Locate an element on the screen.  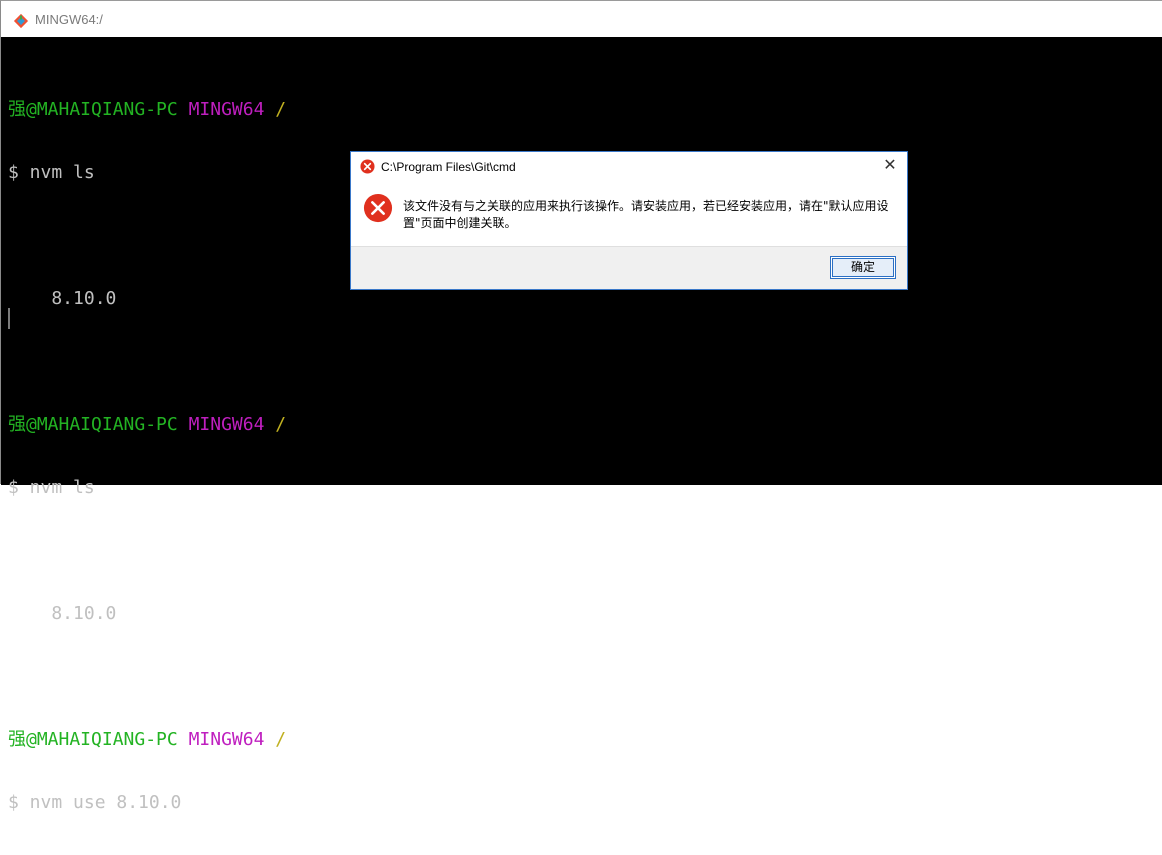
dialog-footer: 确定 is located at coordinates (629, 267).